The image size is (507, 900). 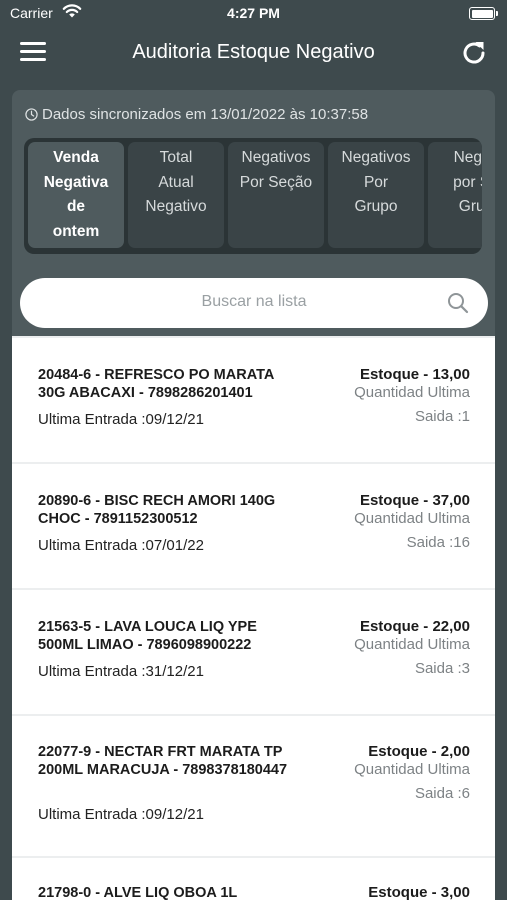 What do you see at coordinates (442, 668) in the screenshot?
I see `exit-qty: Saida :3` at bounding box center [442, 668].